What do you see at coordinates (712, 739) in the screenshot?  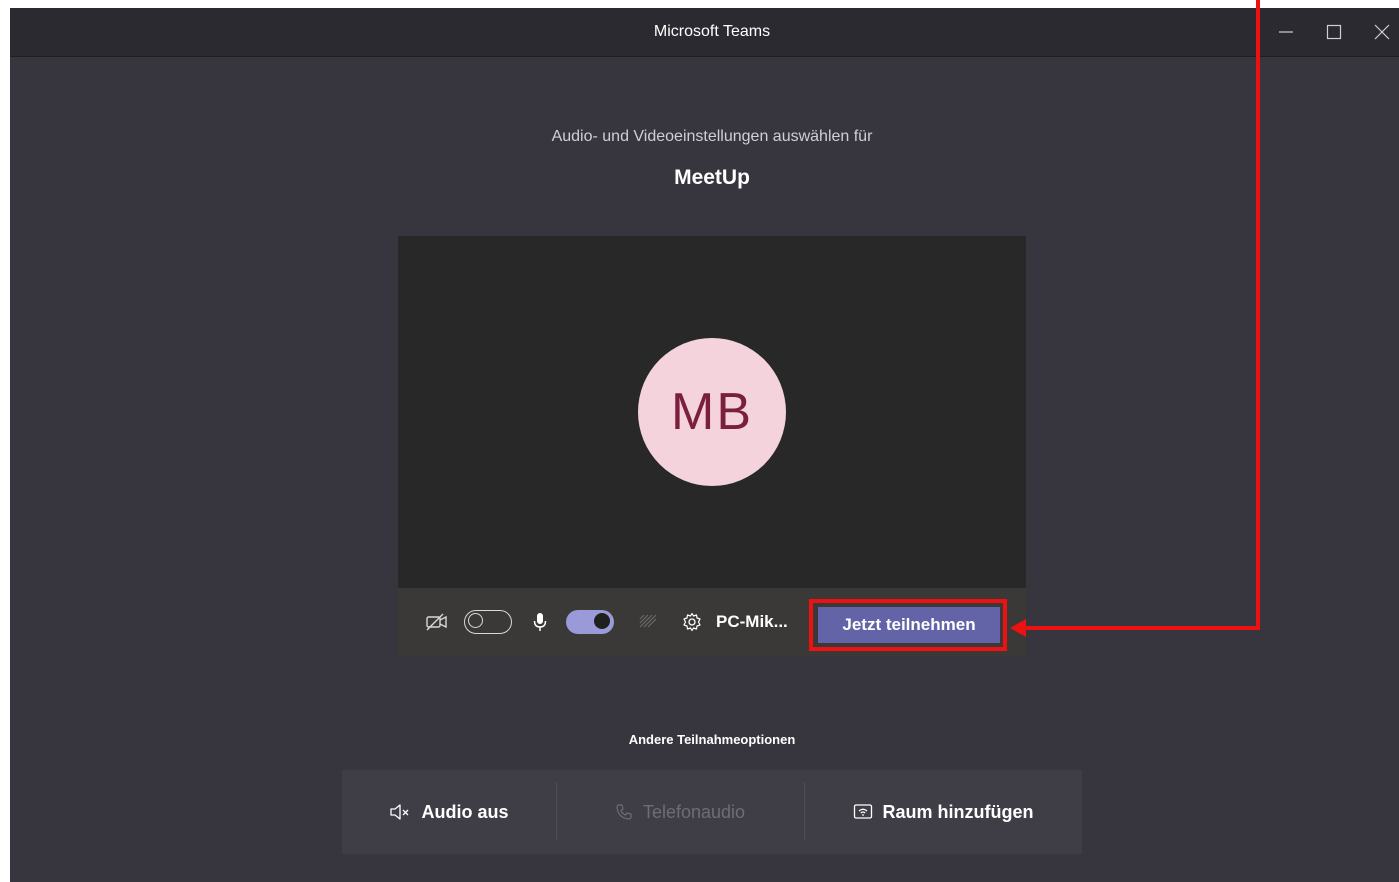 I see `other-options-heading: Andere Teilnahmeoptionen` at bounding box center [712, 739].